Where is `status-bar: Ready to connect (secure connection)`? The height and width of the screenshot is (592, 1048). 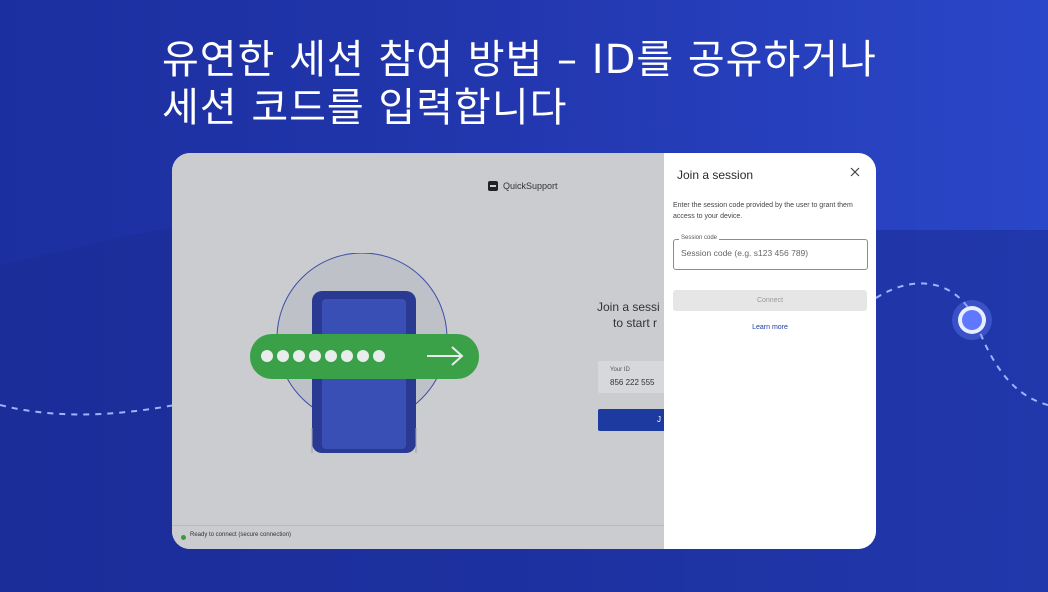
status-bar: Ready to connect (secure connection) is located at coordinates (418, 537).